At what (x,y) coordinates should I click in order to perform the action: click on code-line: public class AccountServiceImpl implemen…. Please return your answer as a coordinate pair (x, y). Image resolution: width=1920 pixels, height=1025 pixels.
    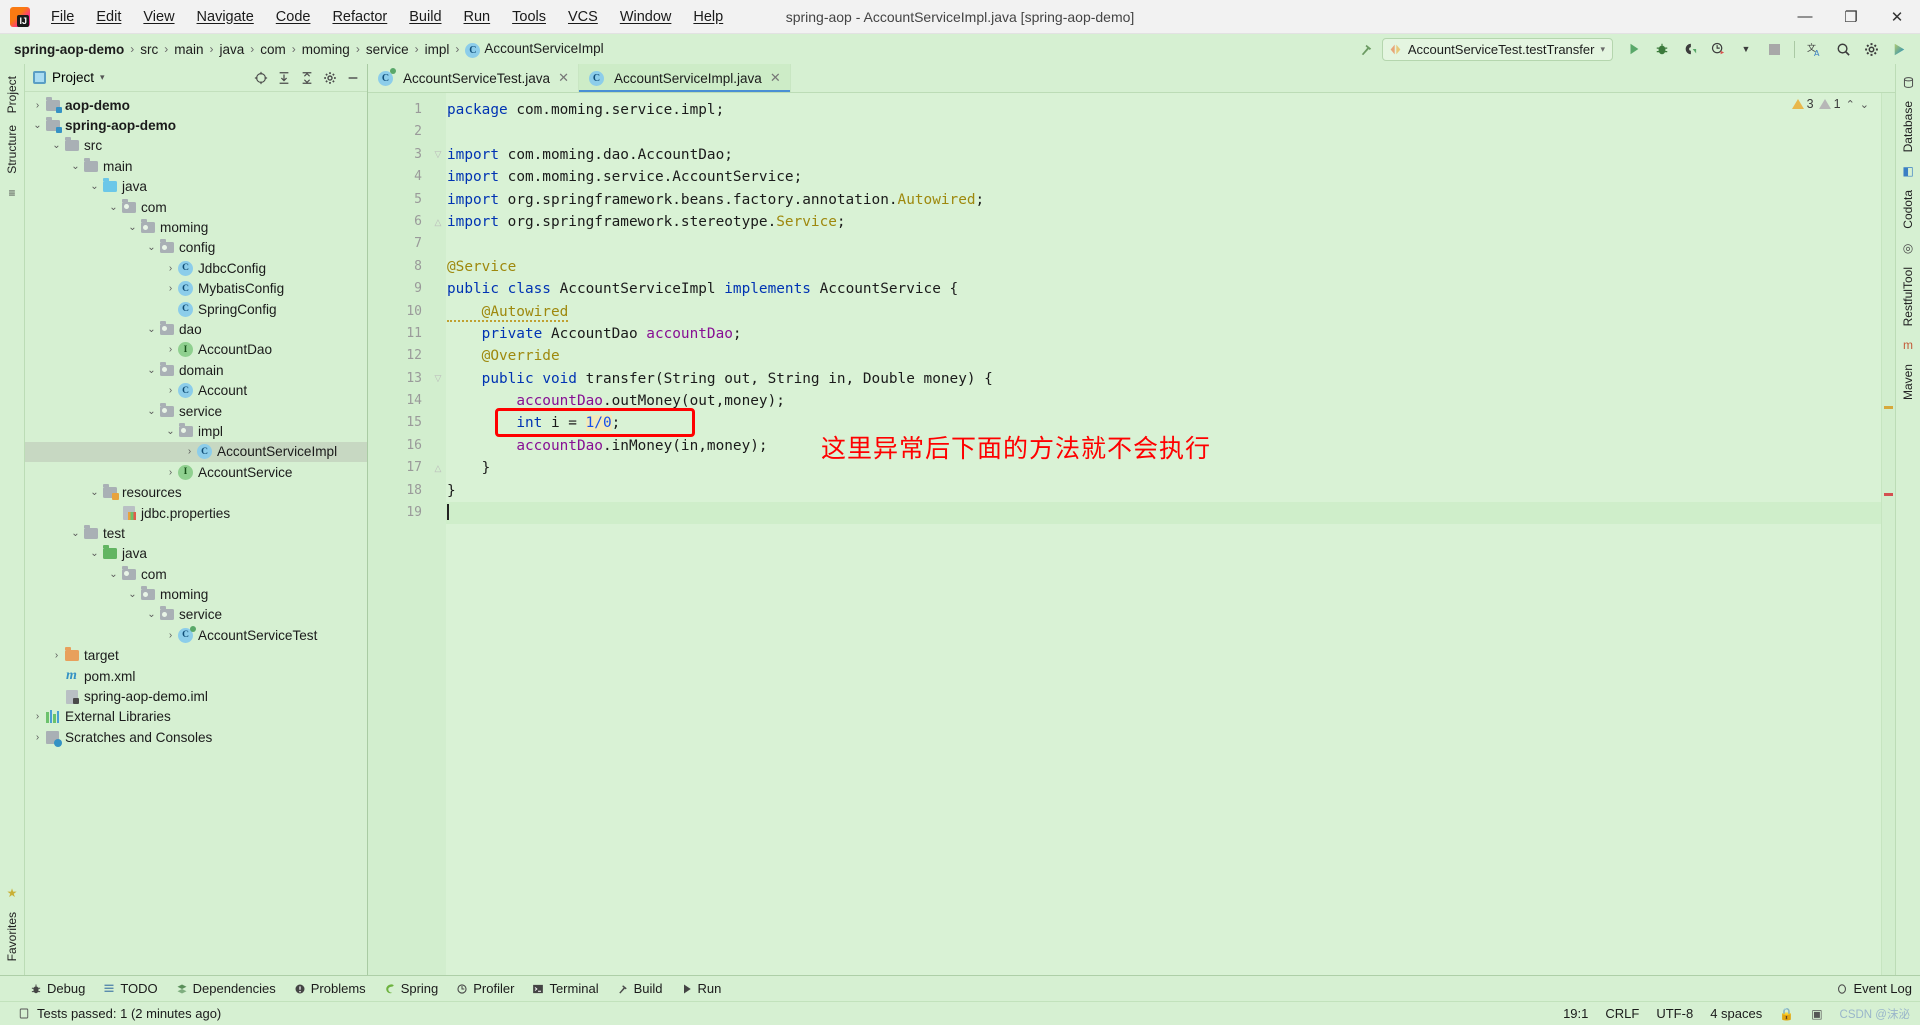
    Looking at the image, I should click on (1163, 289).